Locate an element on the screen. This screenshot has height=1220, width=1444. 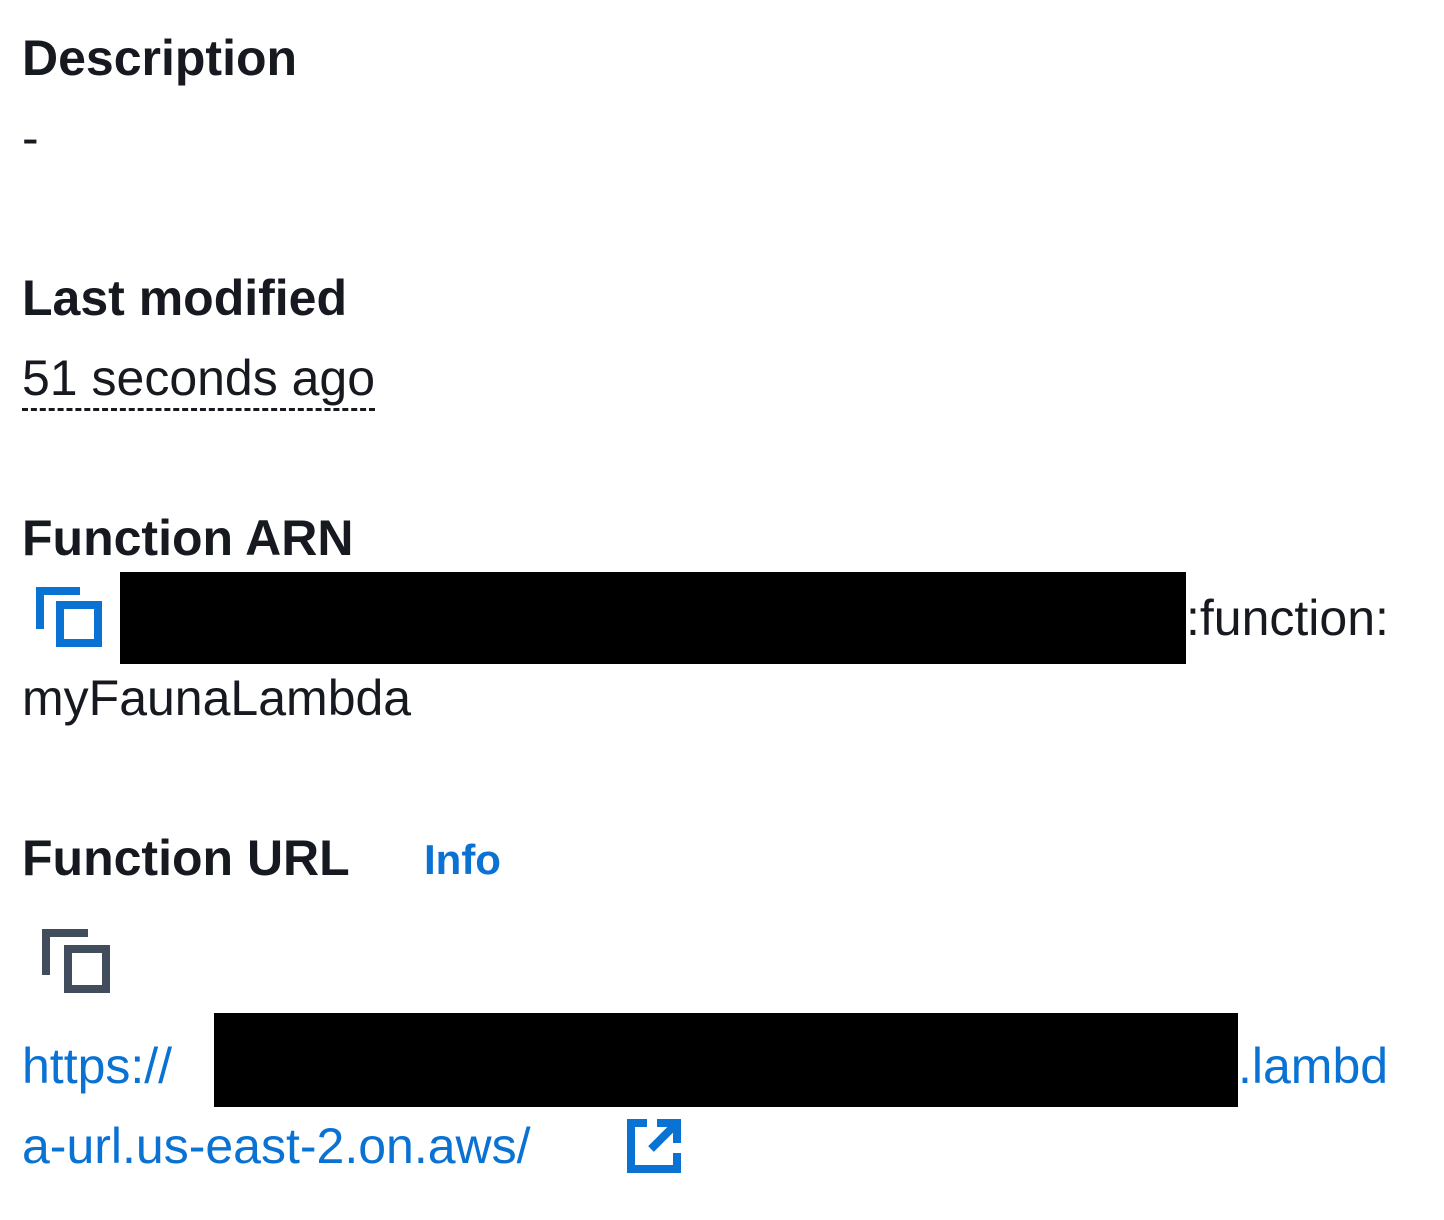
function-arn-name: myFaunaLambda is located at coordinates (217, 698).